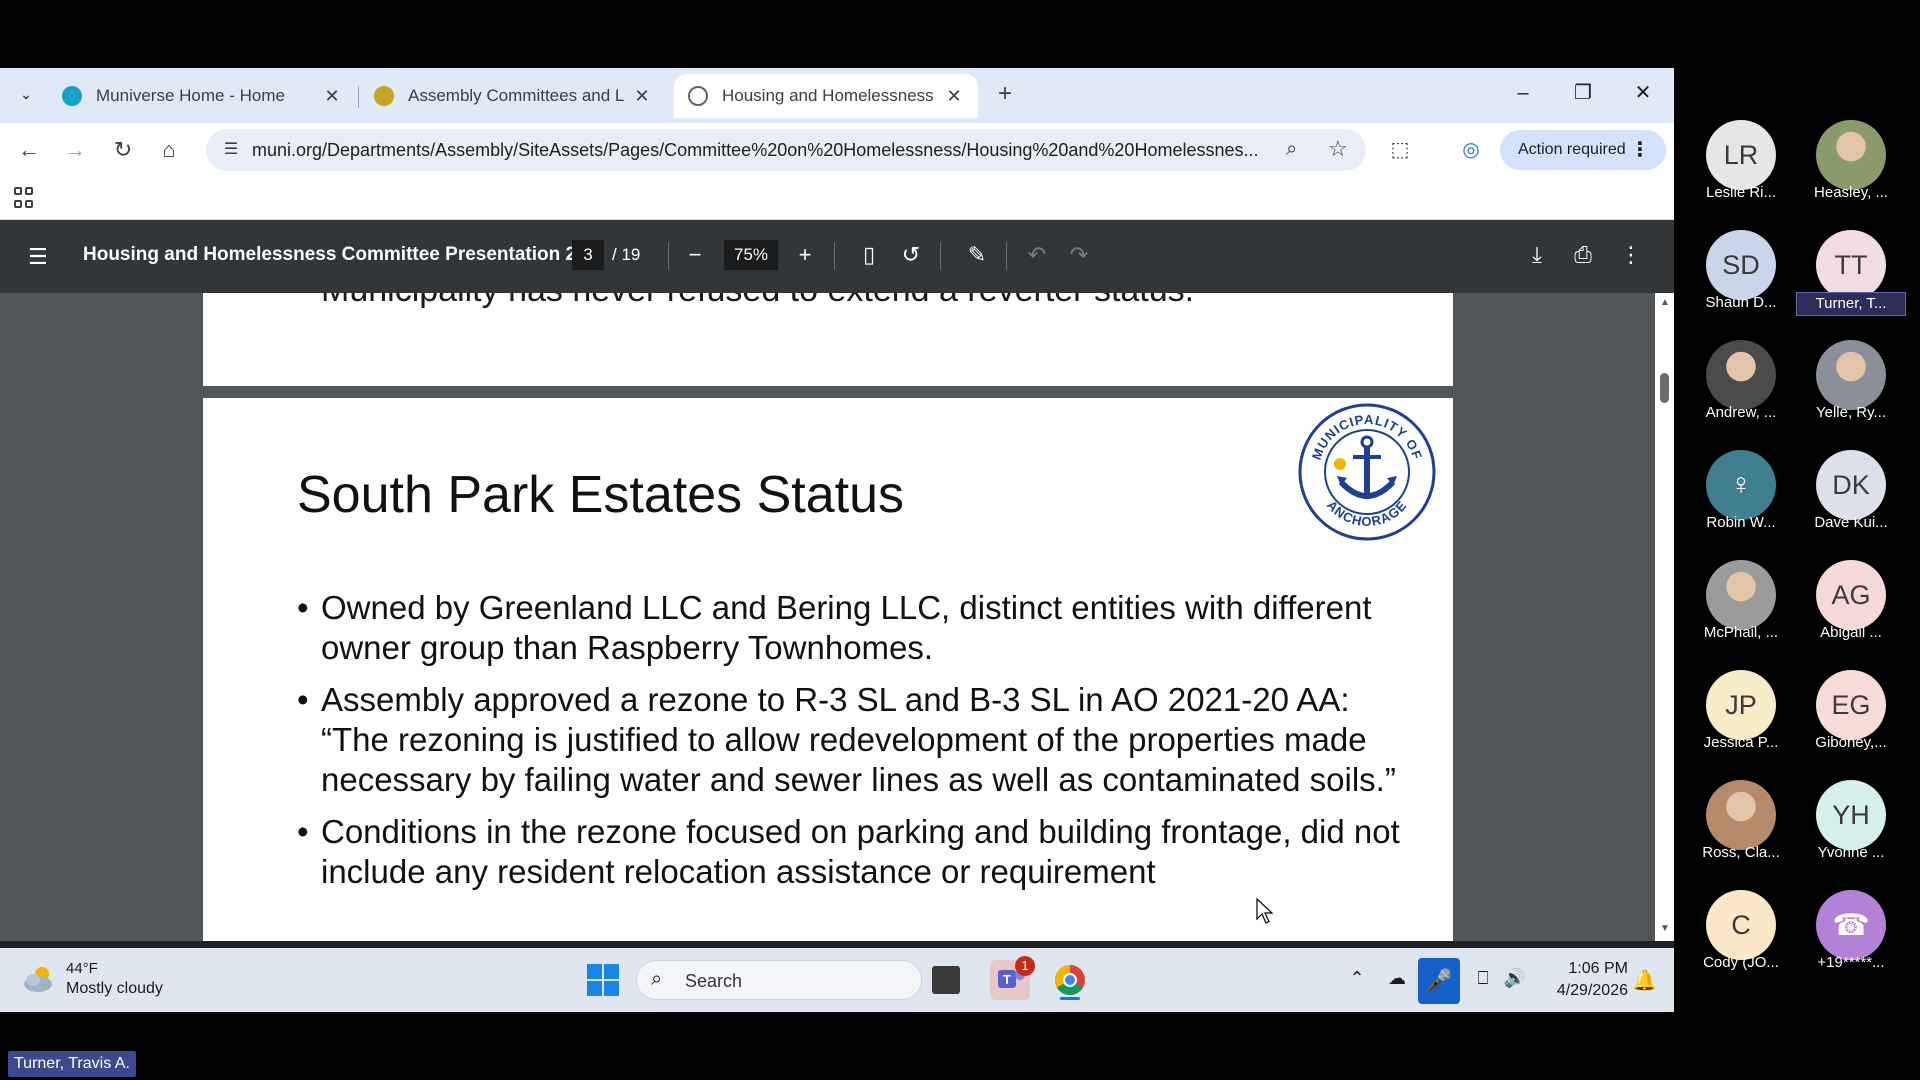 The width and height of the screenshot is (1920, 1080). Describe the element at coordinates (1357, 978) in the screenshot. I see `show-hidden-icons-chevron-up-icon: ⌃` at that location.